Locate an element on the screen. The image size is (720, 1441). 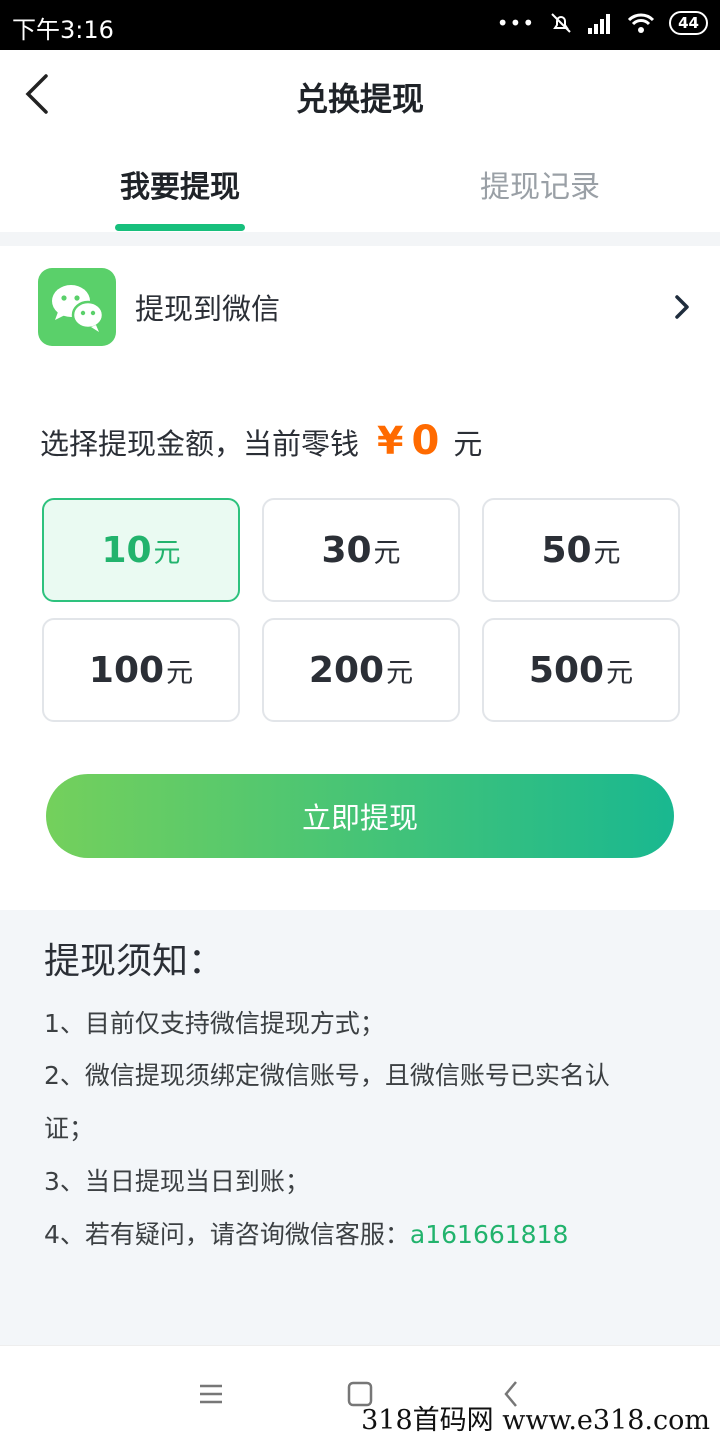
notice-line-4-text: 4、若有疑问，请咨询微信客服： is located at coordinates (227, 1234).